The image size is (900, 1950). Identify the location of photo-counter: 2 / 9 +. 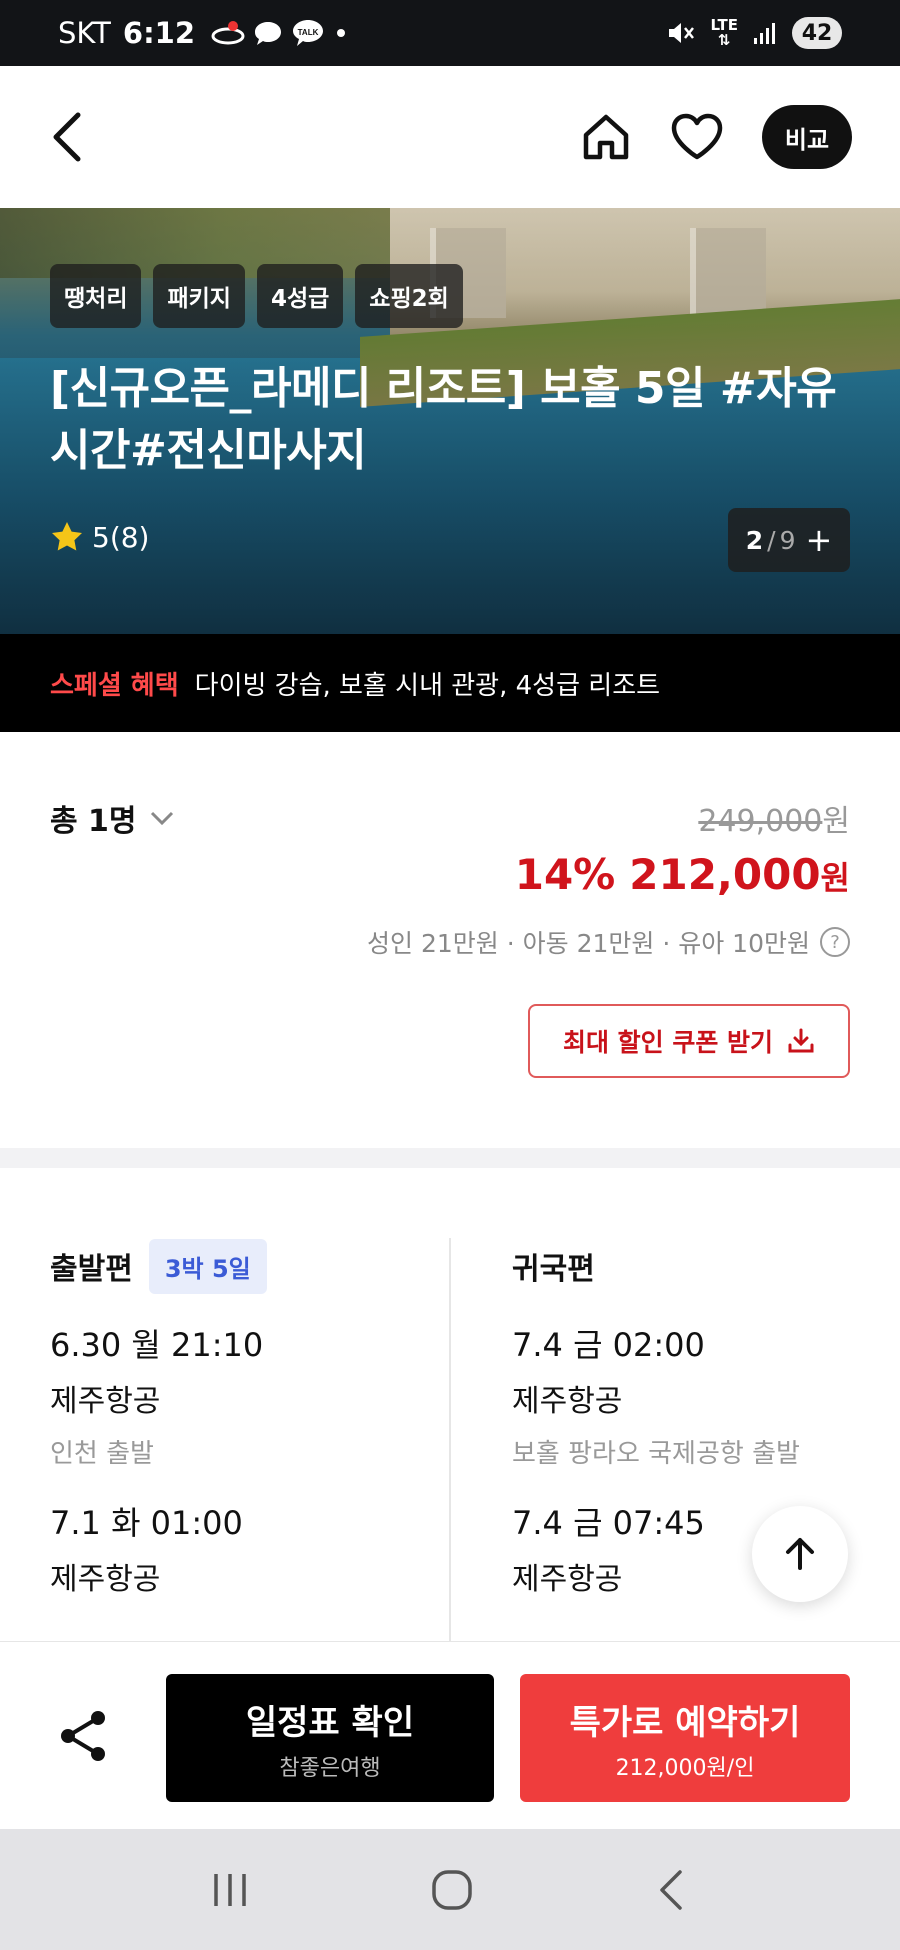
(789, 540).